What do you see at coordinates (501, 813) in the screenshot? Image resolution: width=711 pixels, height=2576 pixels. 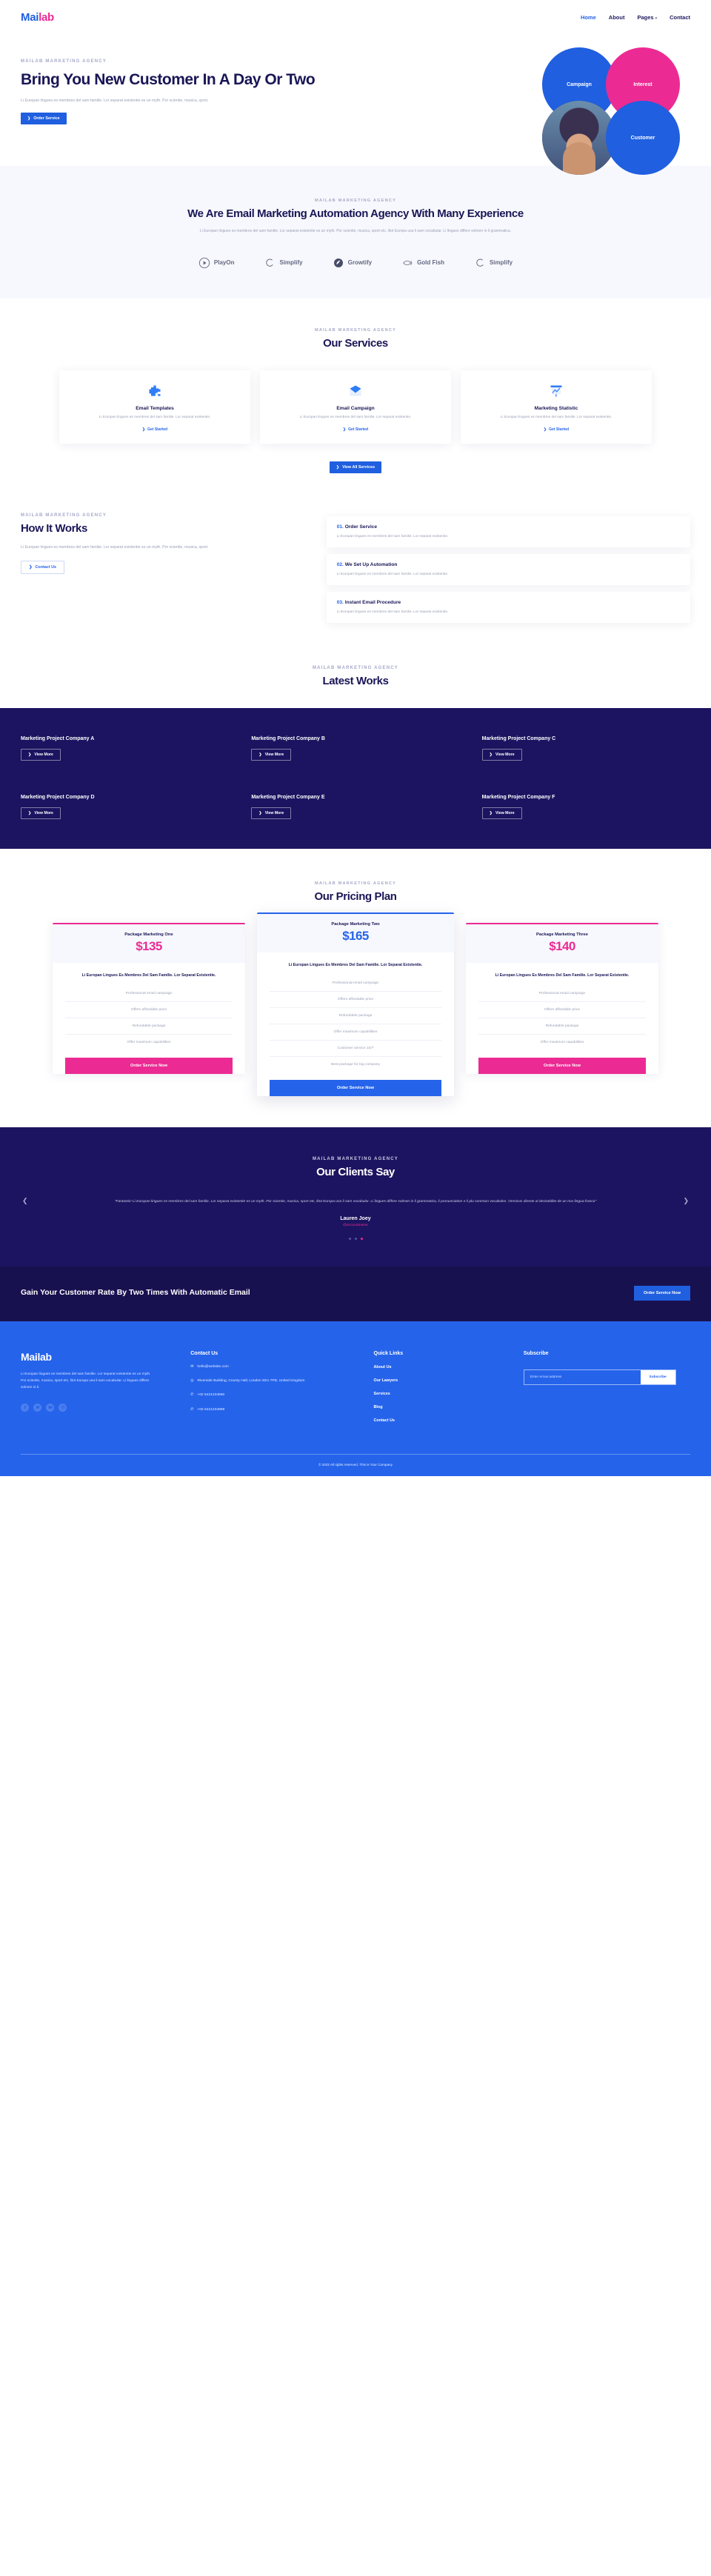 I see `work-item-f-button: ❯ View More` at bounding box center [501, 813].